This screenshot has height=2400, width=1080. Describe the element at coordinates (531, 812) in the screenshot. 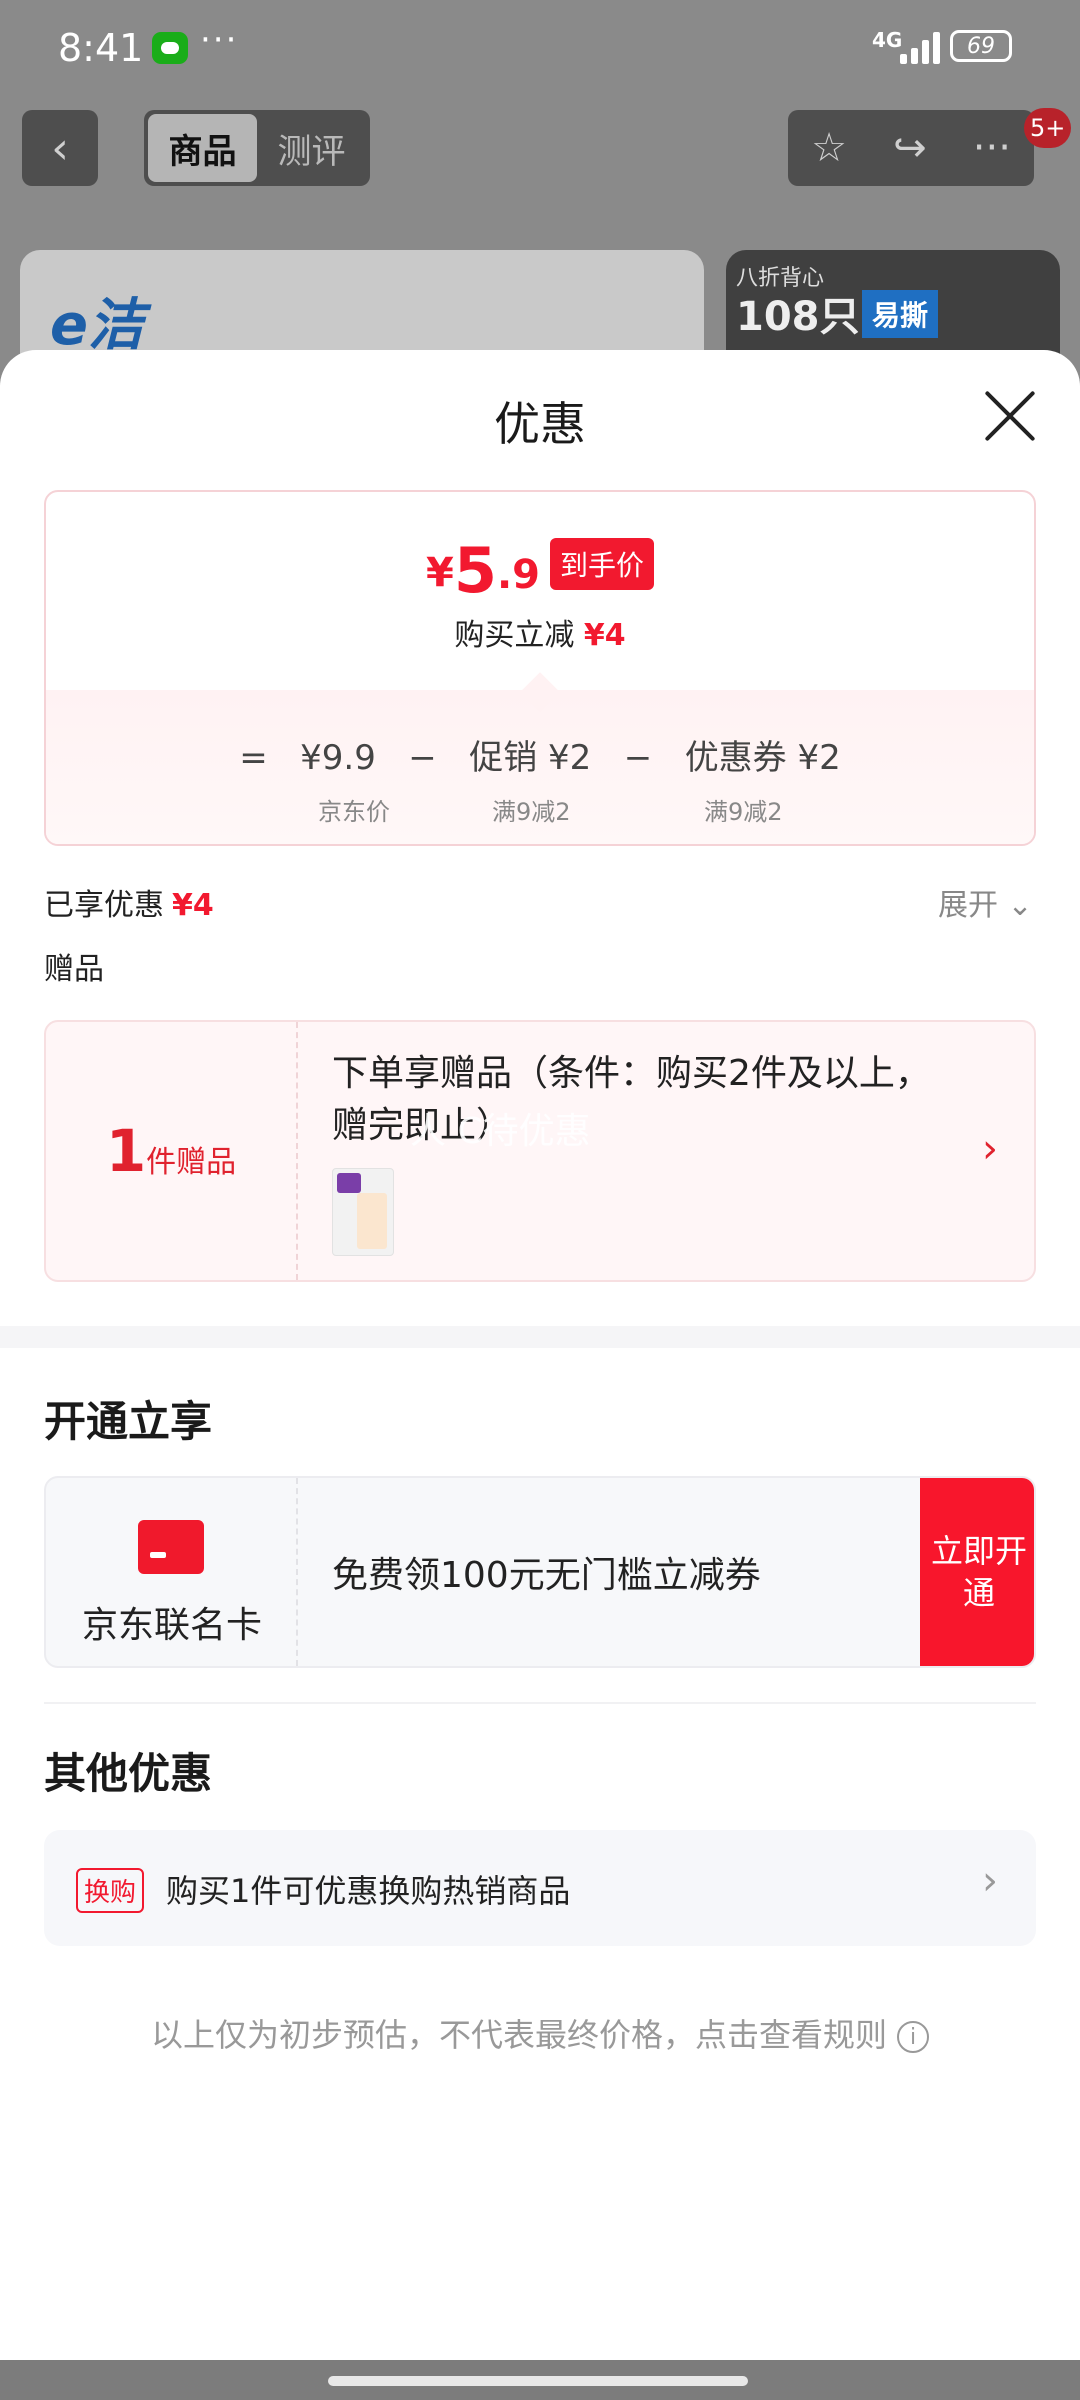

I see `promo-label: 满9减2` at that location.